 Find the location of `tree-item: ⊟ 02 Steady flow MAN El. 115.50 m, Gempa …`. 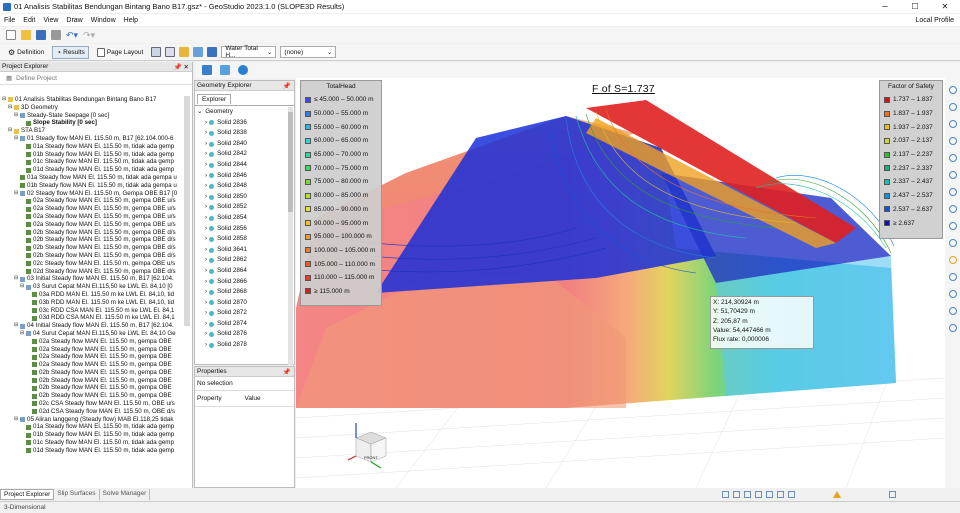

tree-item: ⊟ 02 Steady flow MAN El. 115.50 m, Gempa … is located at coordinates (92, 194).